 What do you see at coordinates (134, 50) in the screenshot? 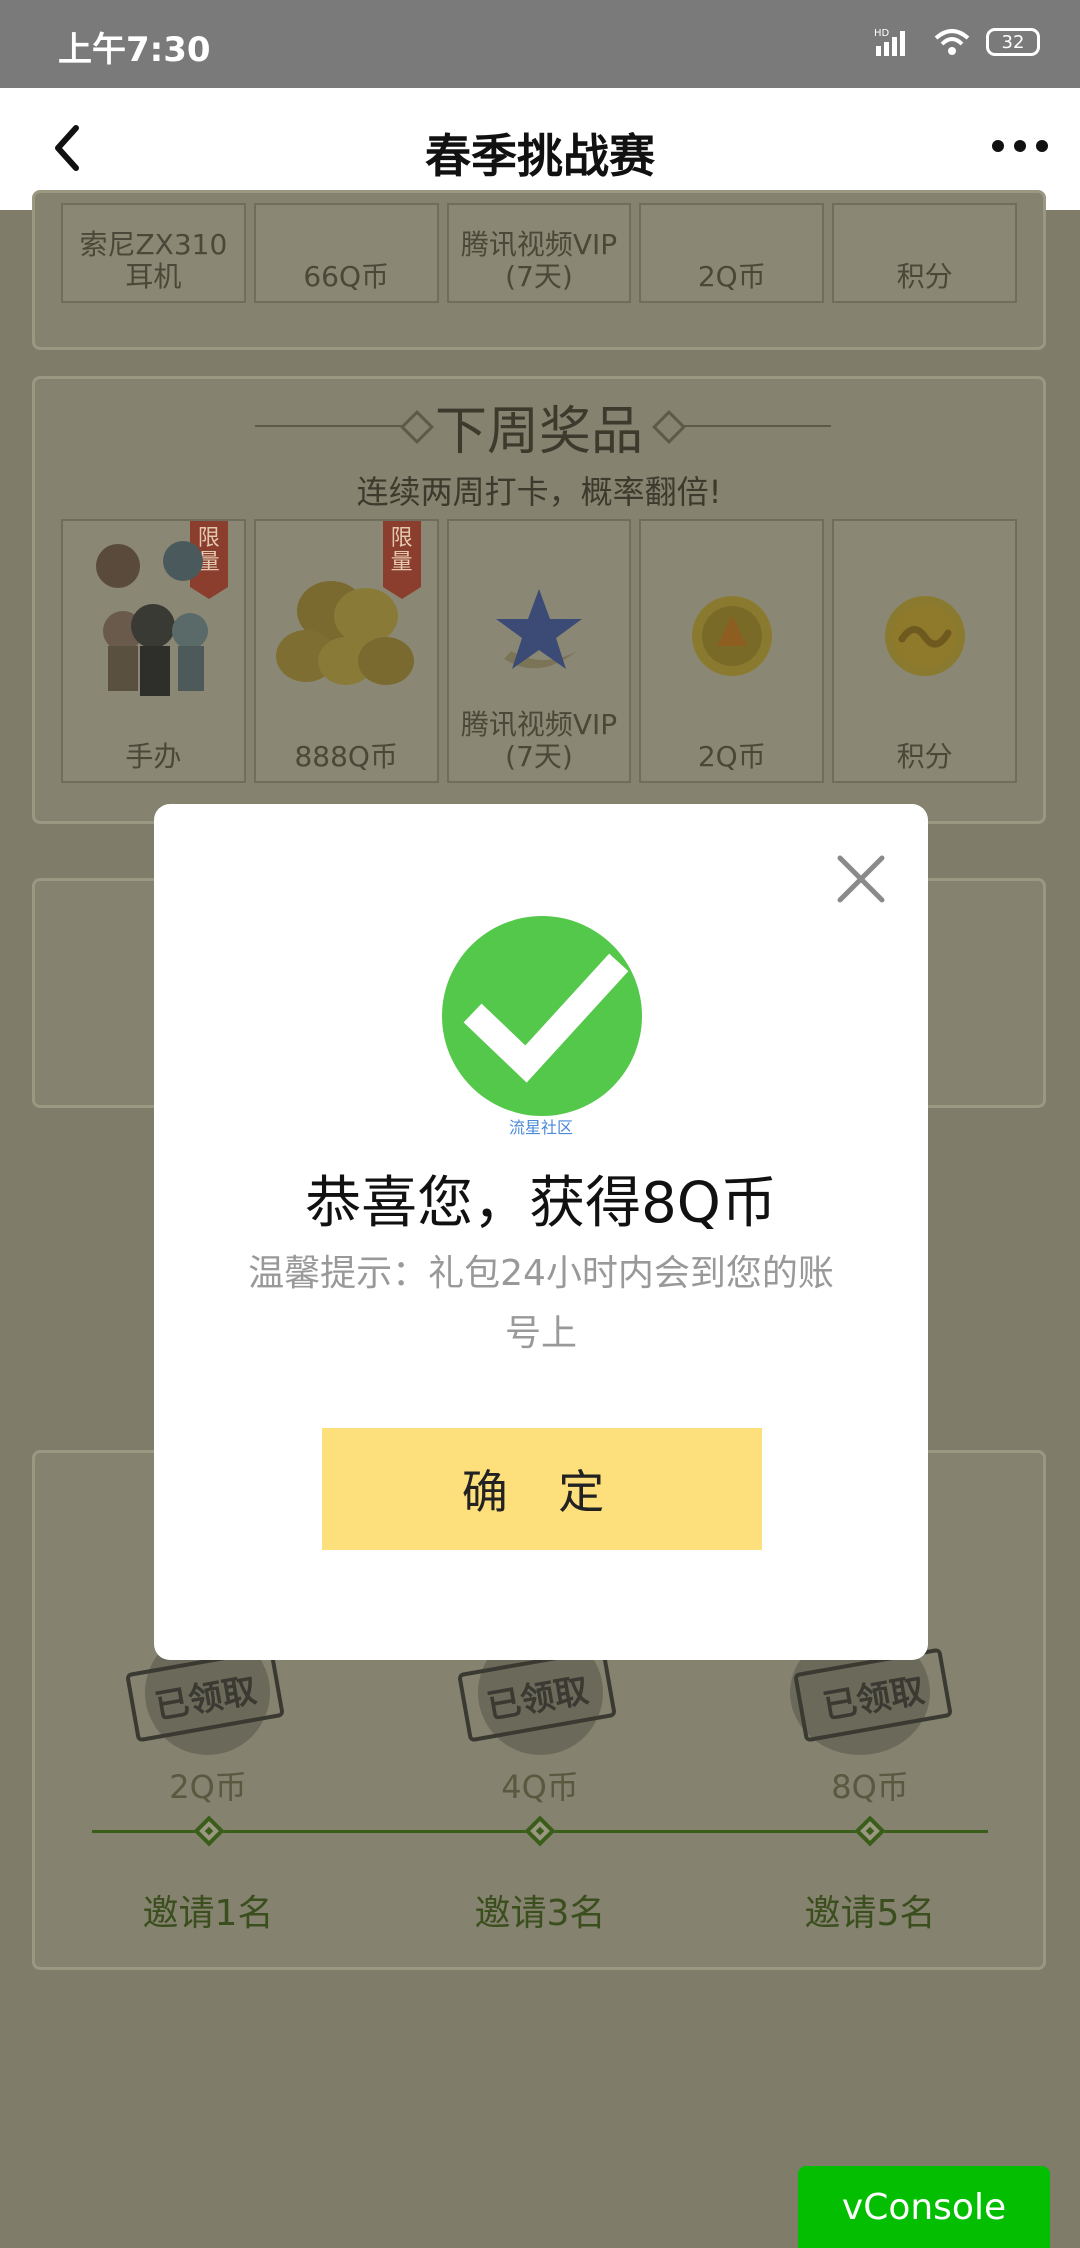
I see `status-time: 上午7:30` at bounding box center [134, 50].